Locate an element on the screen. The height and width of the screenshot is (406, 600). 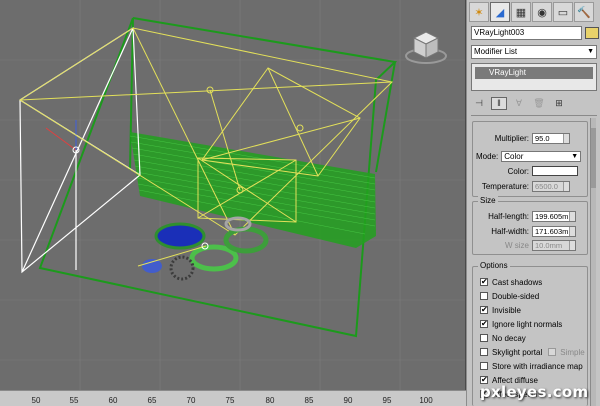
cast-shadows-checkbox: ✔ Cast shadows is located at coordinates (511, 282).